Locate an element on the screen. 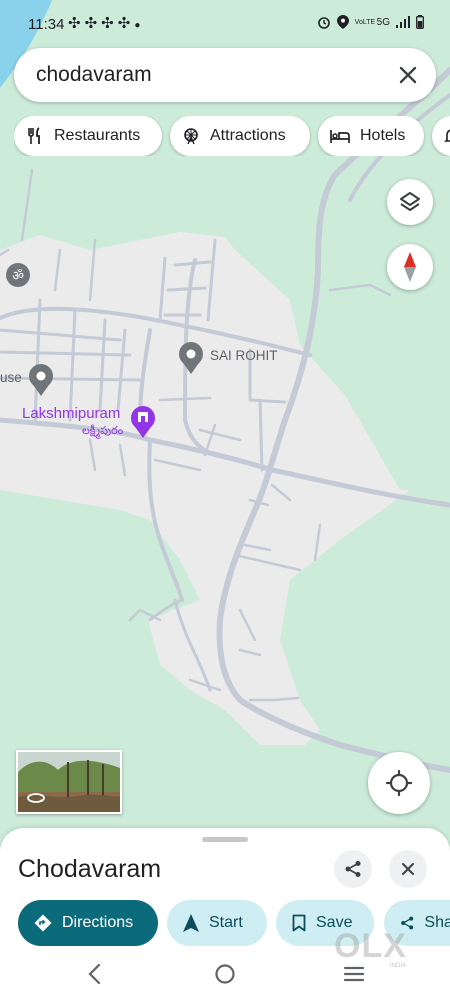 The width and height of the screenshot is (450, 1000). chip-restaurants: Restaurants is located at coordinates (88, 136).